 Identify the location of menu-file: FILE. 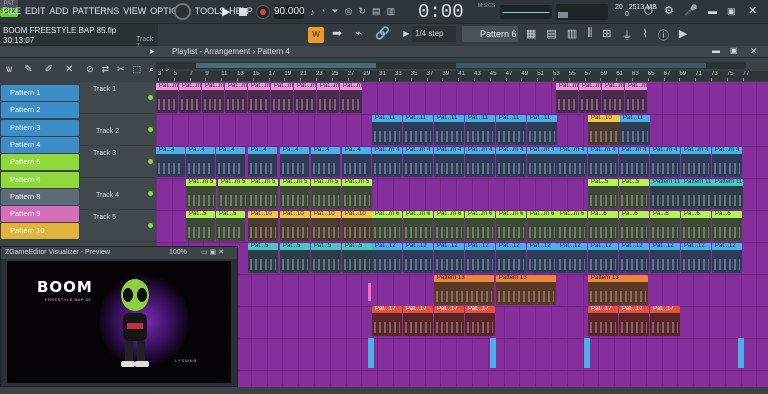
(11, 11).